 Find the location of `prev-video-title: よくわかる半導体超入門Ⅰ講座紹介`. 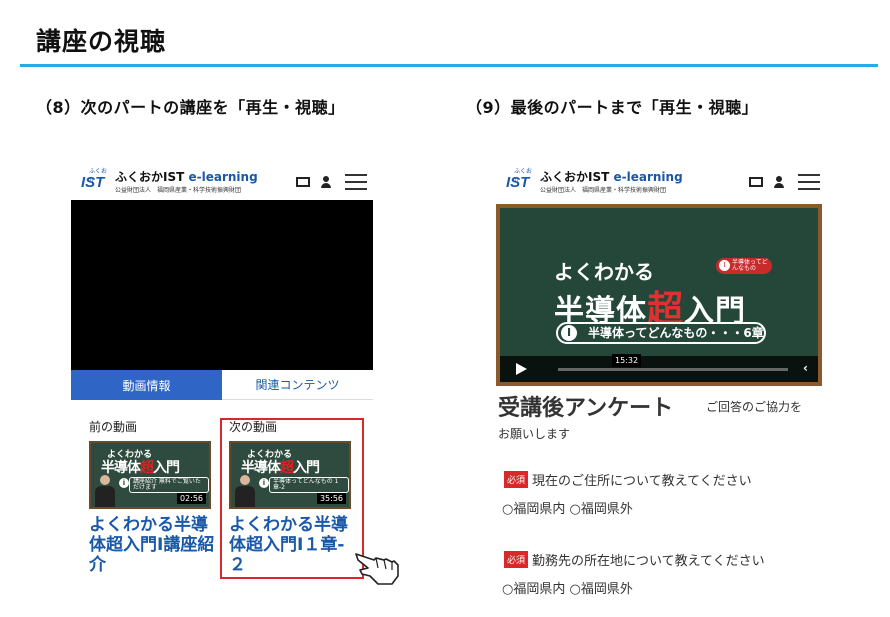

prev-video-title: よくわかる半導体超入門Ⅰ講座紹介 is located at coordinates (153, 545).